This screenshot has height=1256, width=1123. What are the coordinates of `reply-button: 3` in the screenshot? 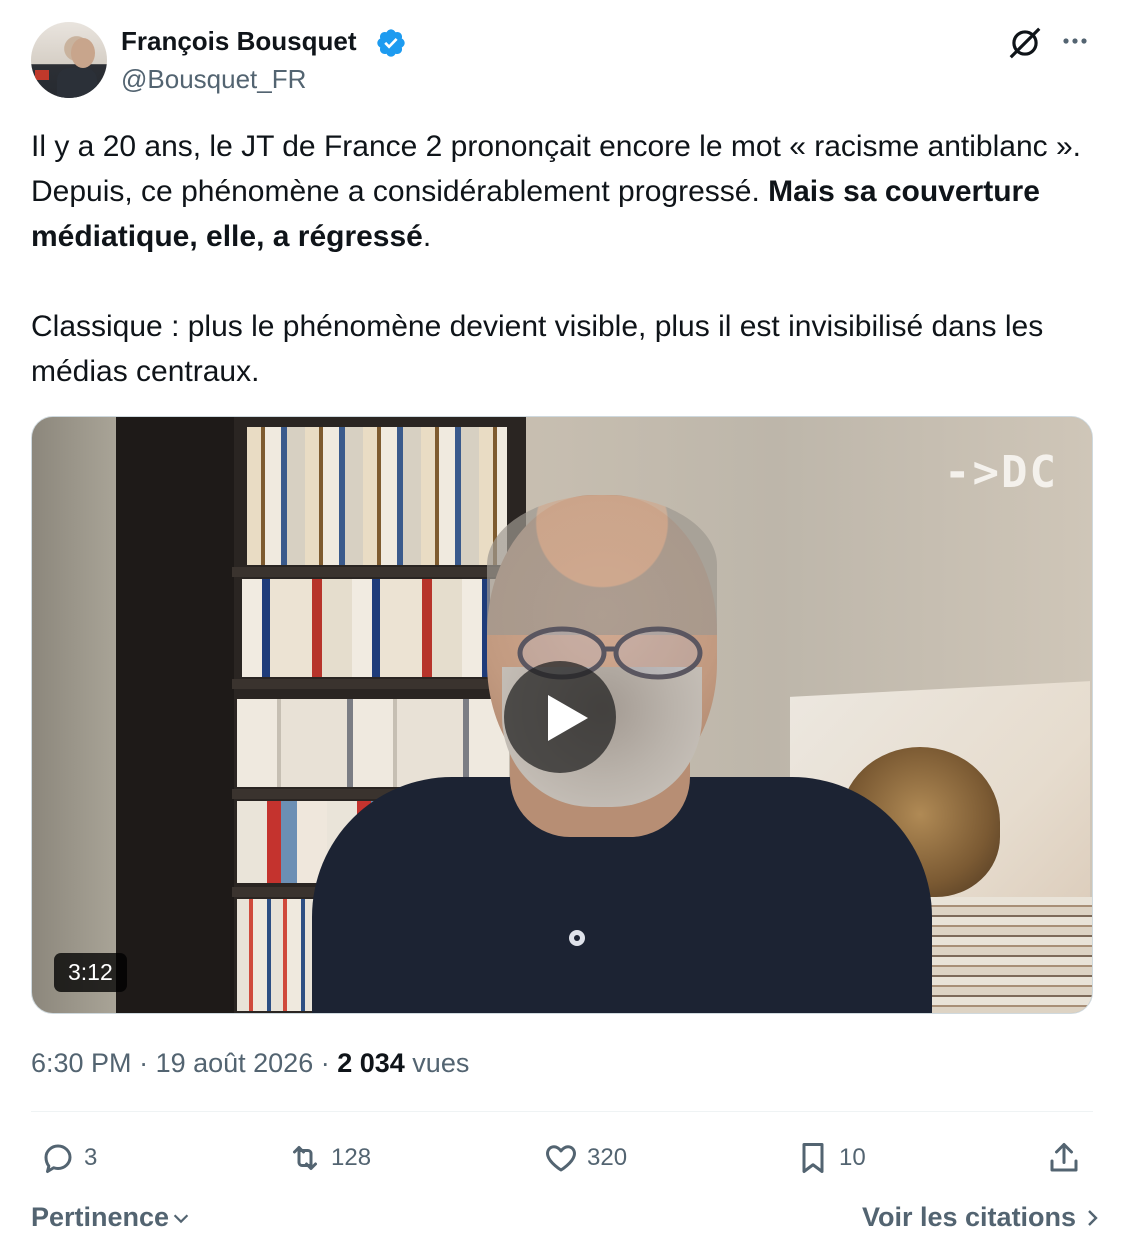 It's located at (68, 1158).